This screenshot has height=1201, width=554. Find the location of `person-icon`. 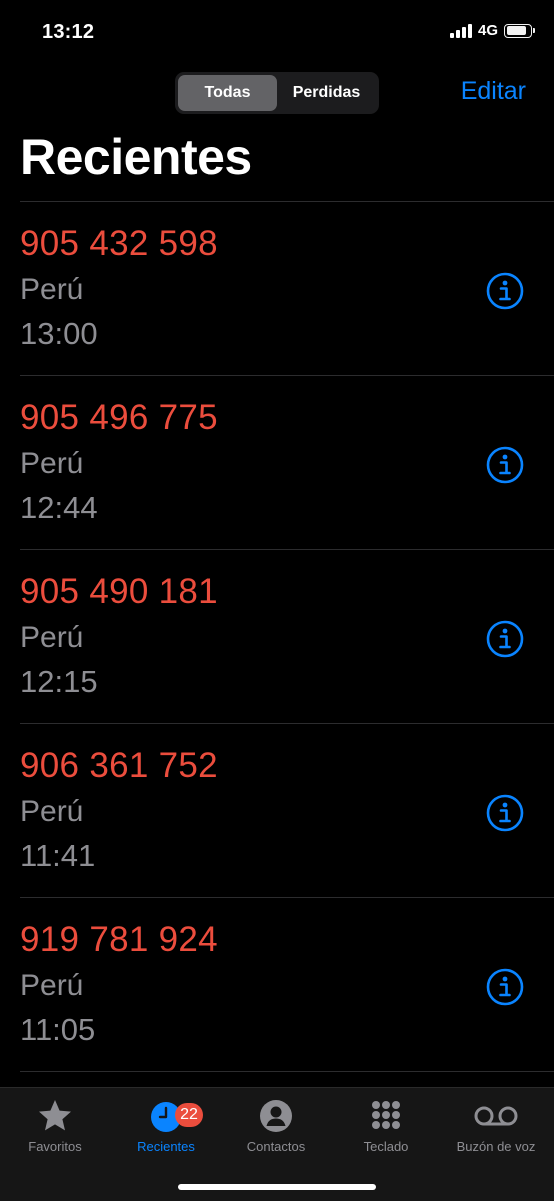

person-icon is located at coordinates (276, 1116).